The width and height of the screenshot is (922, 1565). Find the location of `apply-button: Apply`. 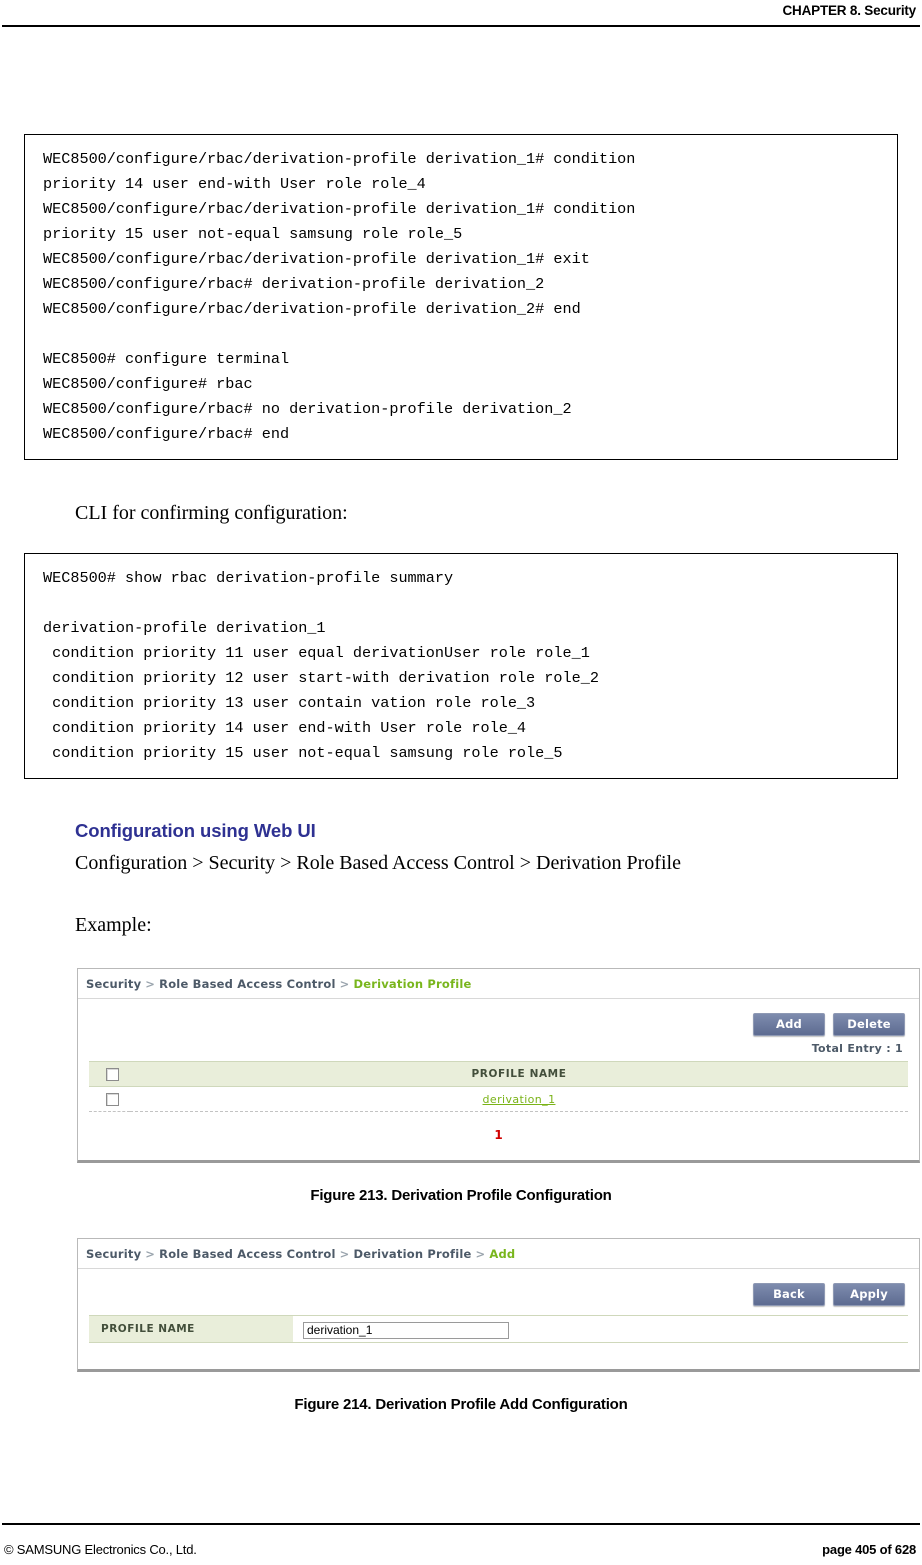

apply-button: Apply is located at coordinates (869, 1294).